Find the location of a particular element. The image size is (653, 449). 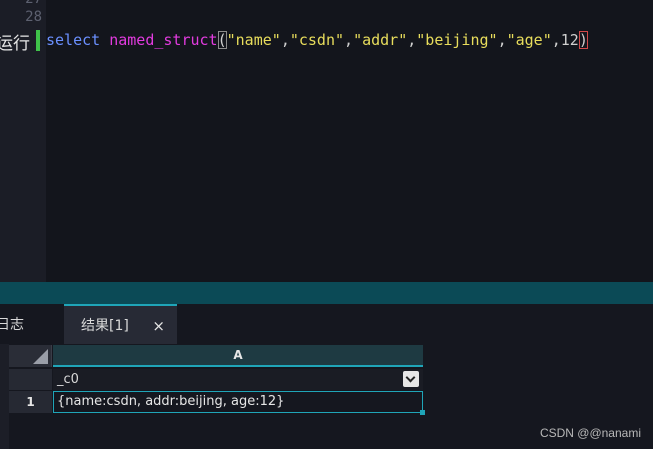

line-number: 27 is located at coordinates (33, 3).